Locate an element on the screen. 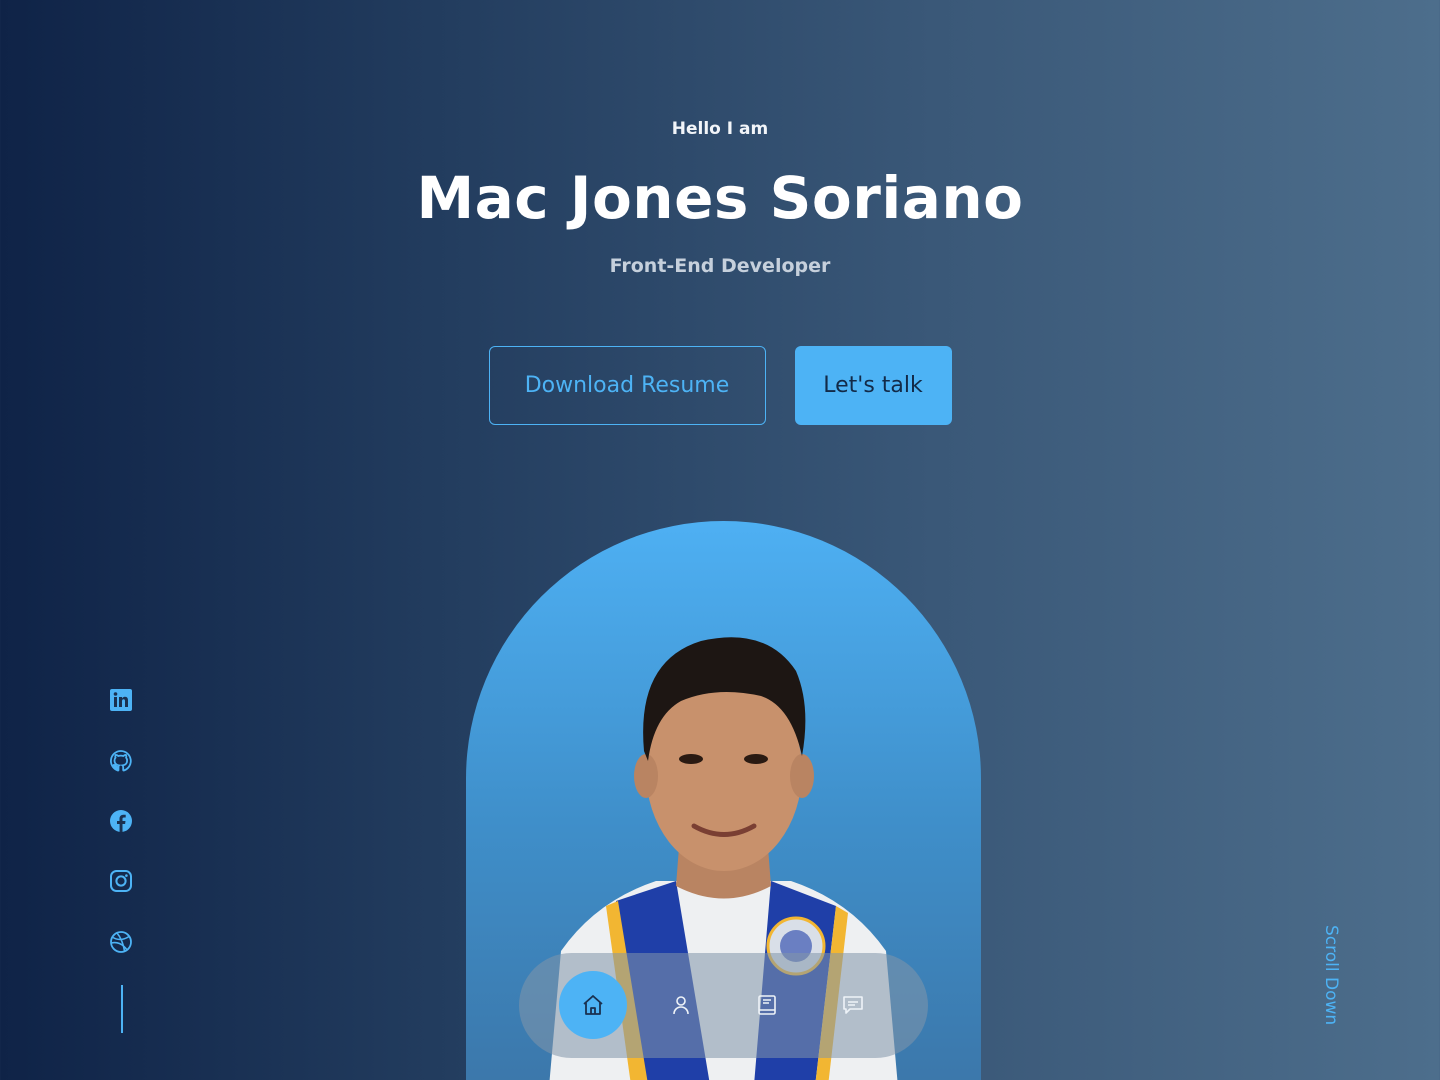 The height and width of the screenshot is (1080, 1440). facebook-icon is located at coordinates (121, 821).